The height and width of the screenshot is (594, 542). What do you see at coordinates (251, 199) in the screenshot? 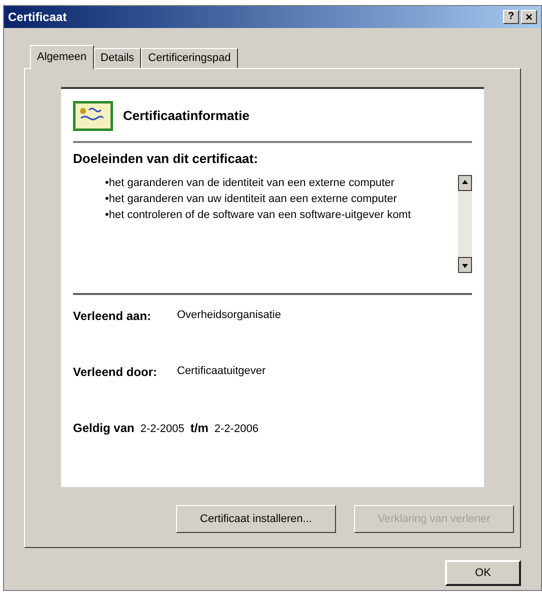
I see `purpose-item: •het garanderen van uw identiteit aan een externe computer` at bounding box center [251, 199].